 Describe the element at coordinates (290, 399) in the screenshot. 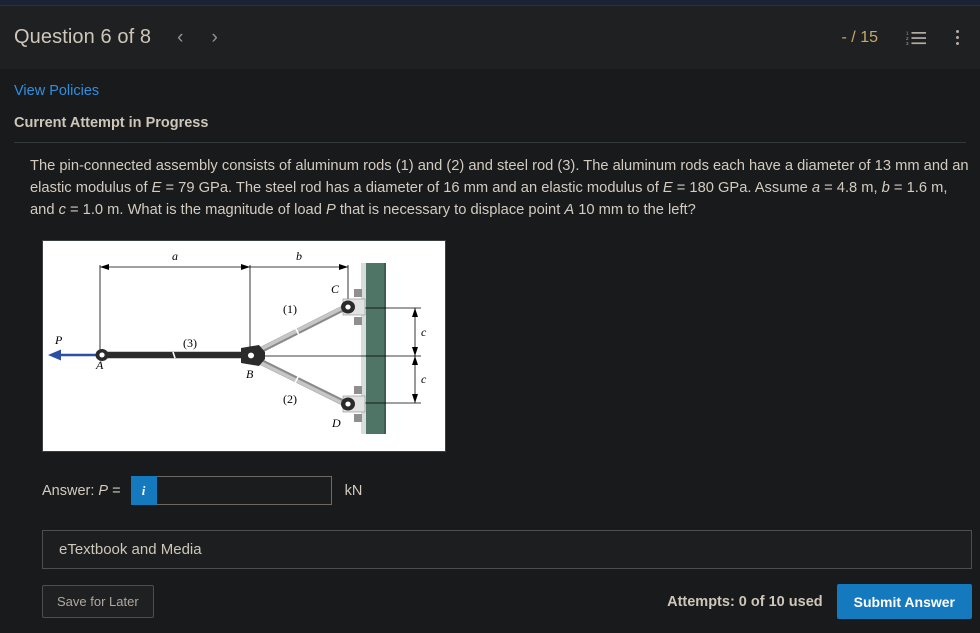

I see `svg-text: (2)` at that location.